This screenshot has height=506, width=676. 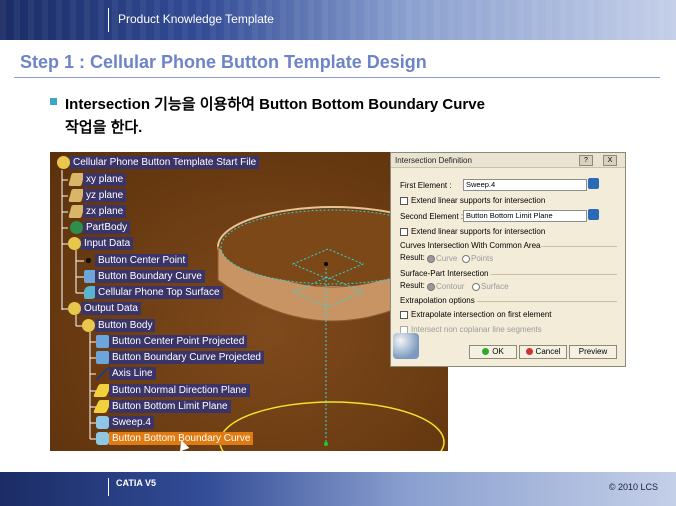 I want to click on footer-brand: CATIA V5, so click(x=136, y=483).